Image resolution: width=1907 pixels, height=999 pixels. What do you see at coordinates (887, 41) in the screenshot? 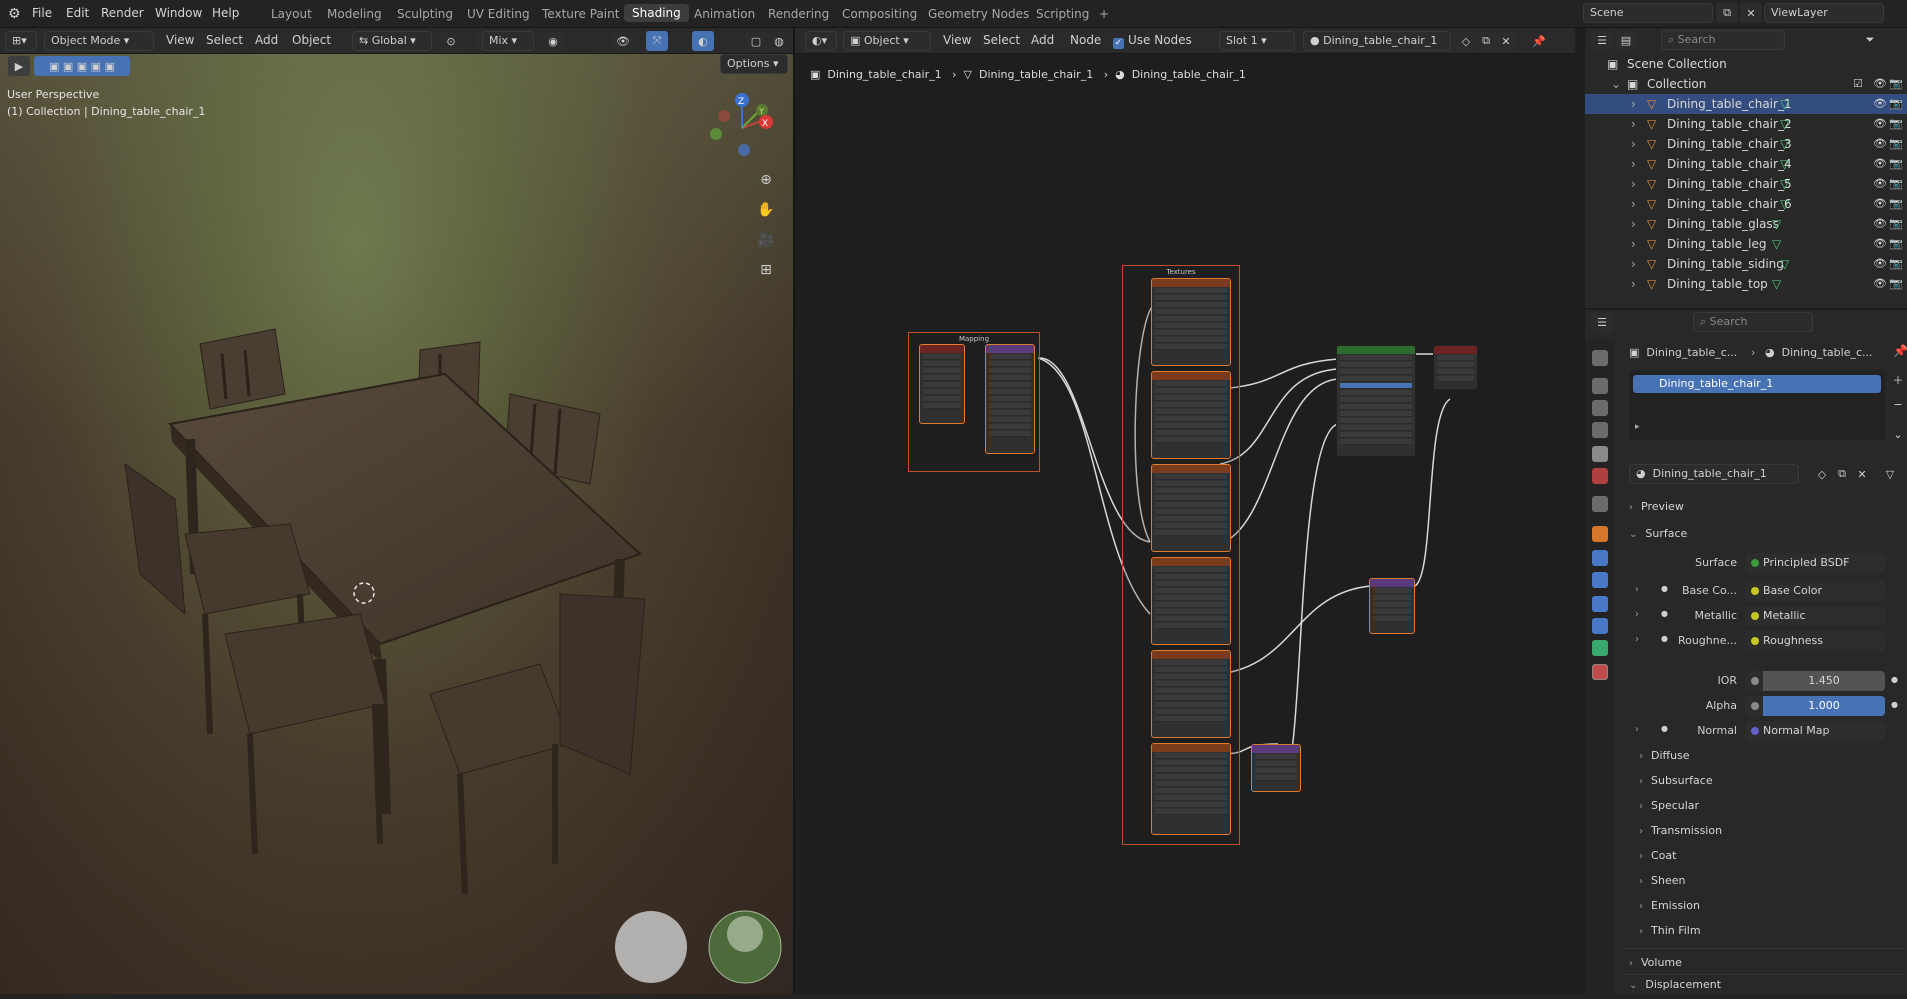
I see `shader-type-dropdown: ▣ Object ▾` at bounding box center [887, 41].